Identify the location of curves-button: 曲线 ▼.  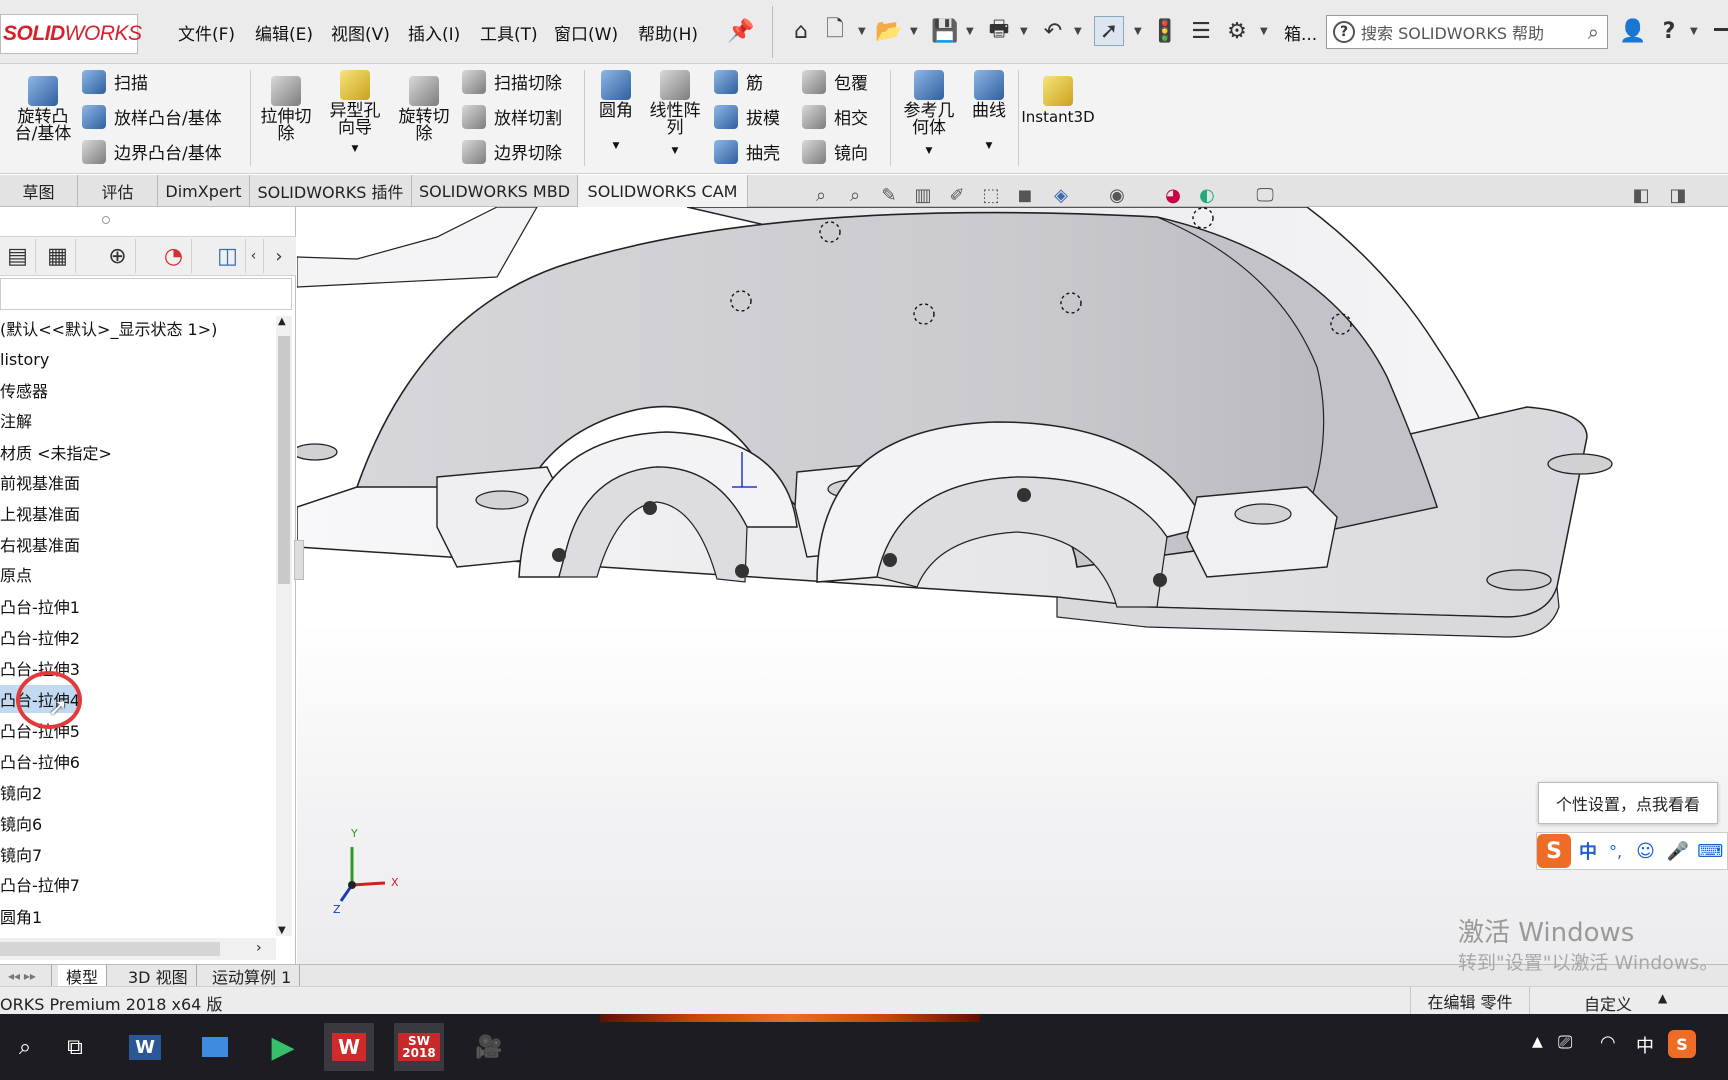
(989, 112).